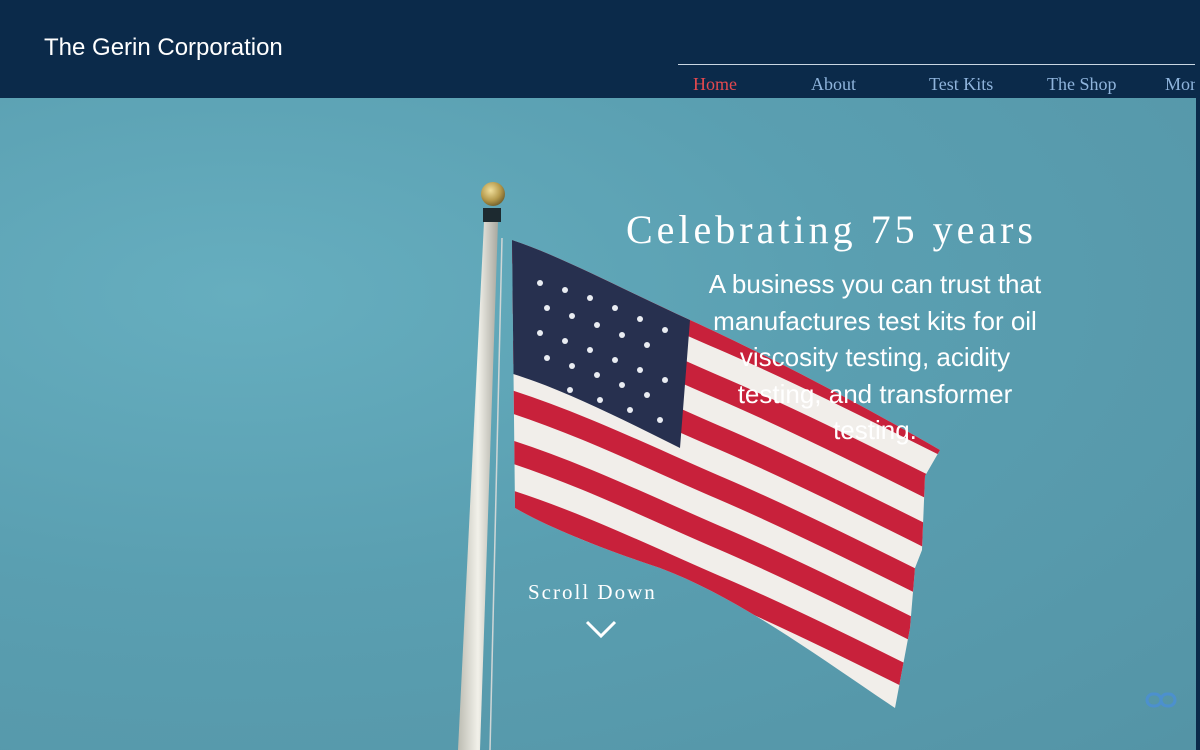 This screenshot has width=1200, height=750. What do you see at coordinates (715, 84) in the screenshot?
I see `nav-item-home: Home` at bounding box center [715, 84].